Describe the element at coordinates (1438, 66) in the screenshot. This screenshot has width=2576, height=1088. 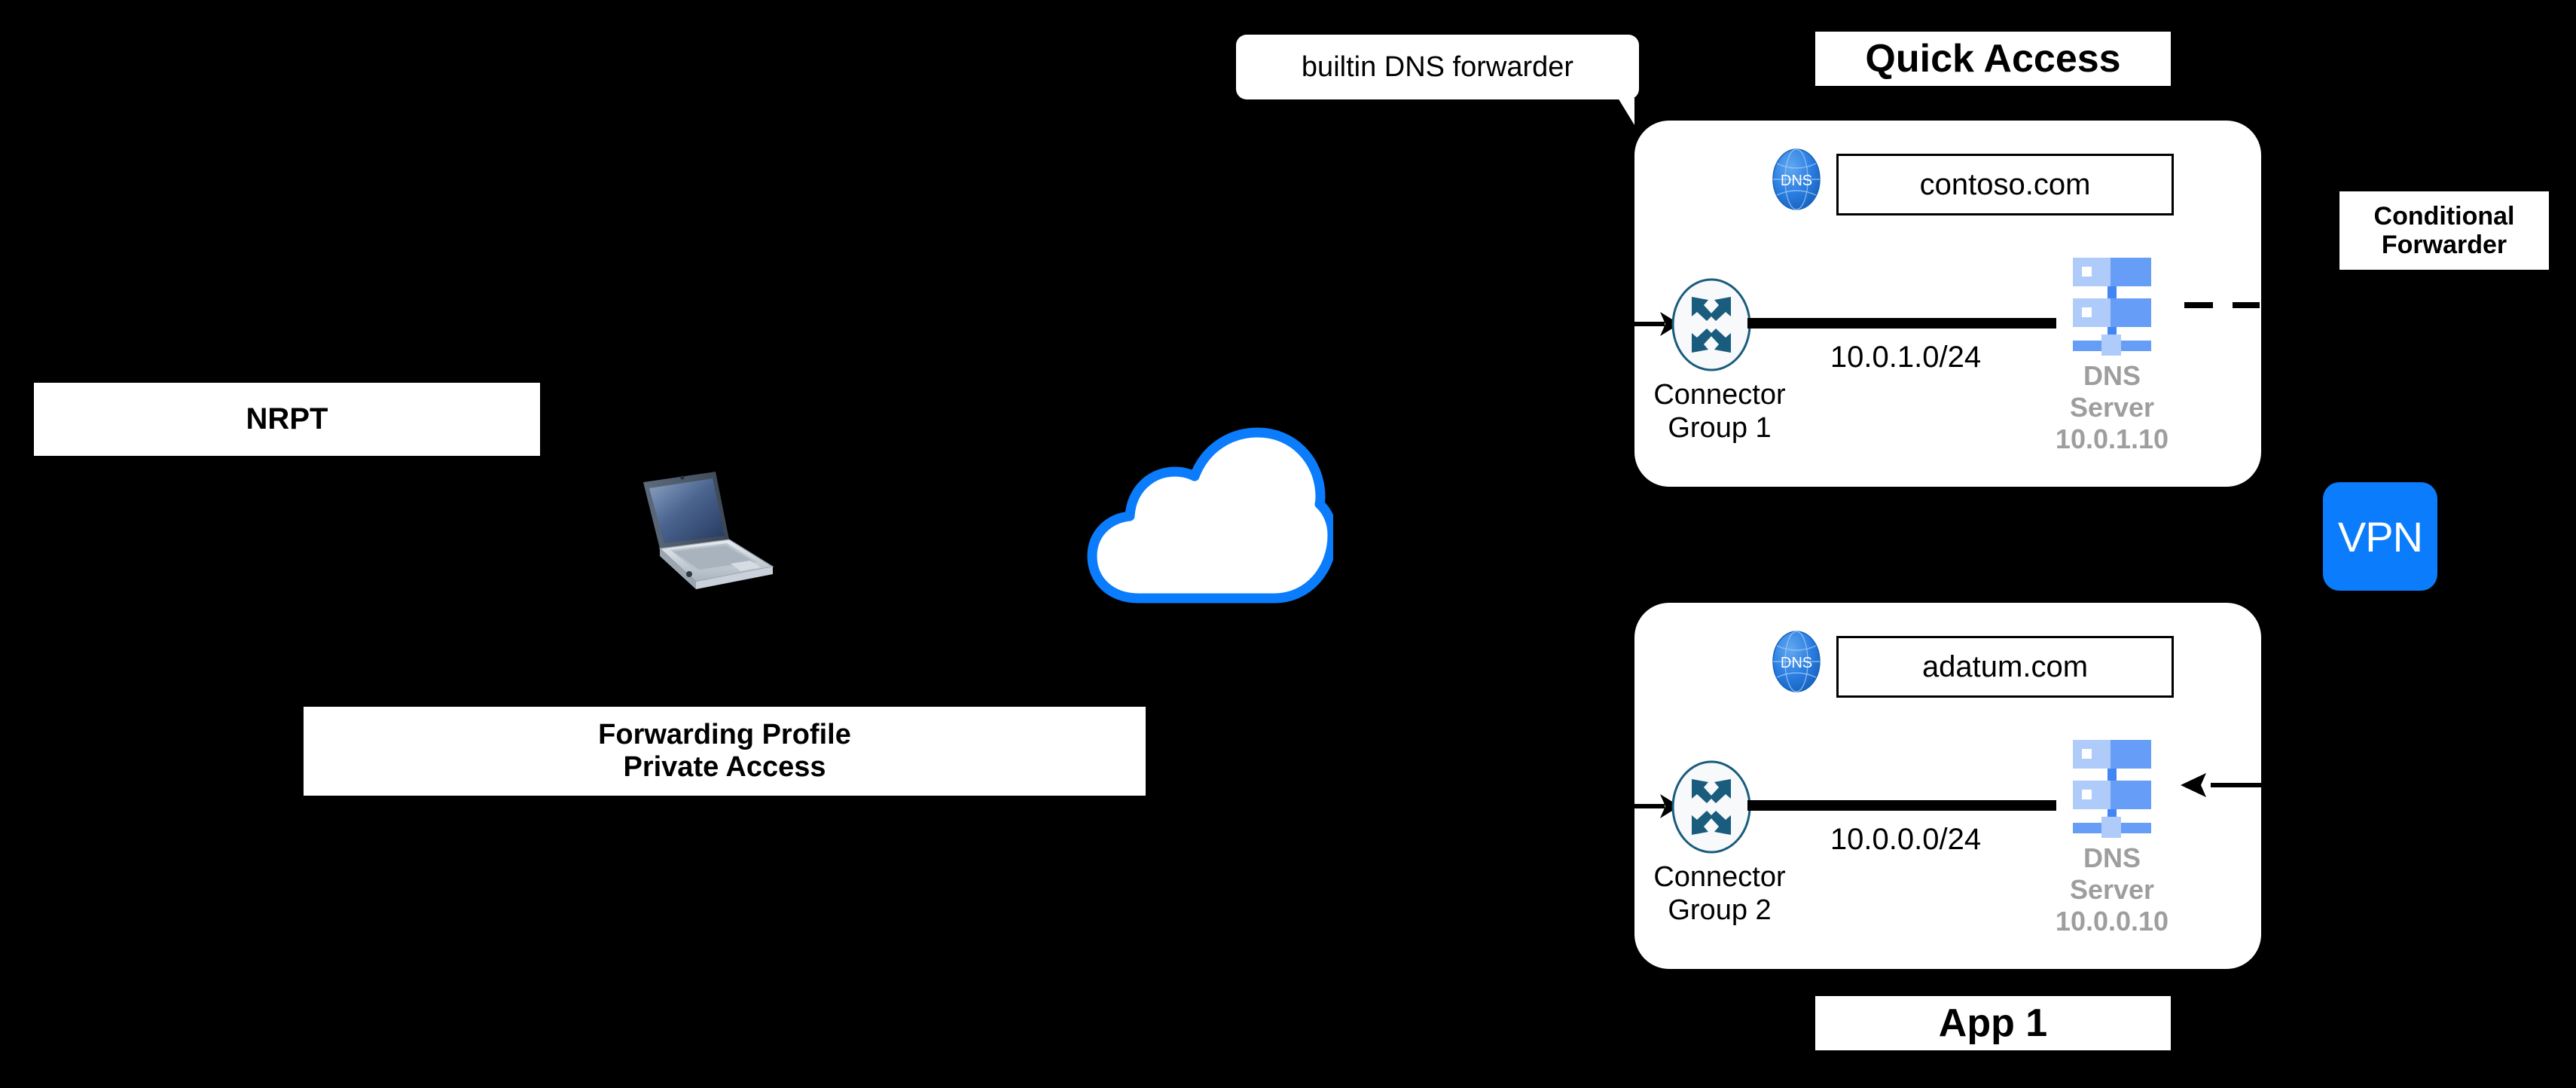
I see `callout-text: builtin DNS forwarder` at that location.